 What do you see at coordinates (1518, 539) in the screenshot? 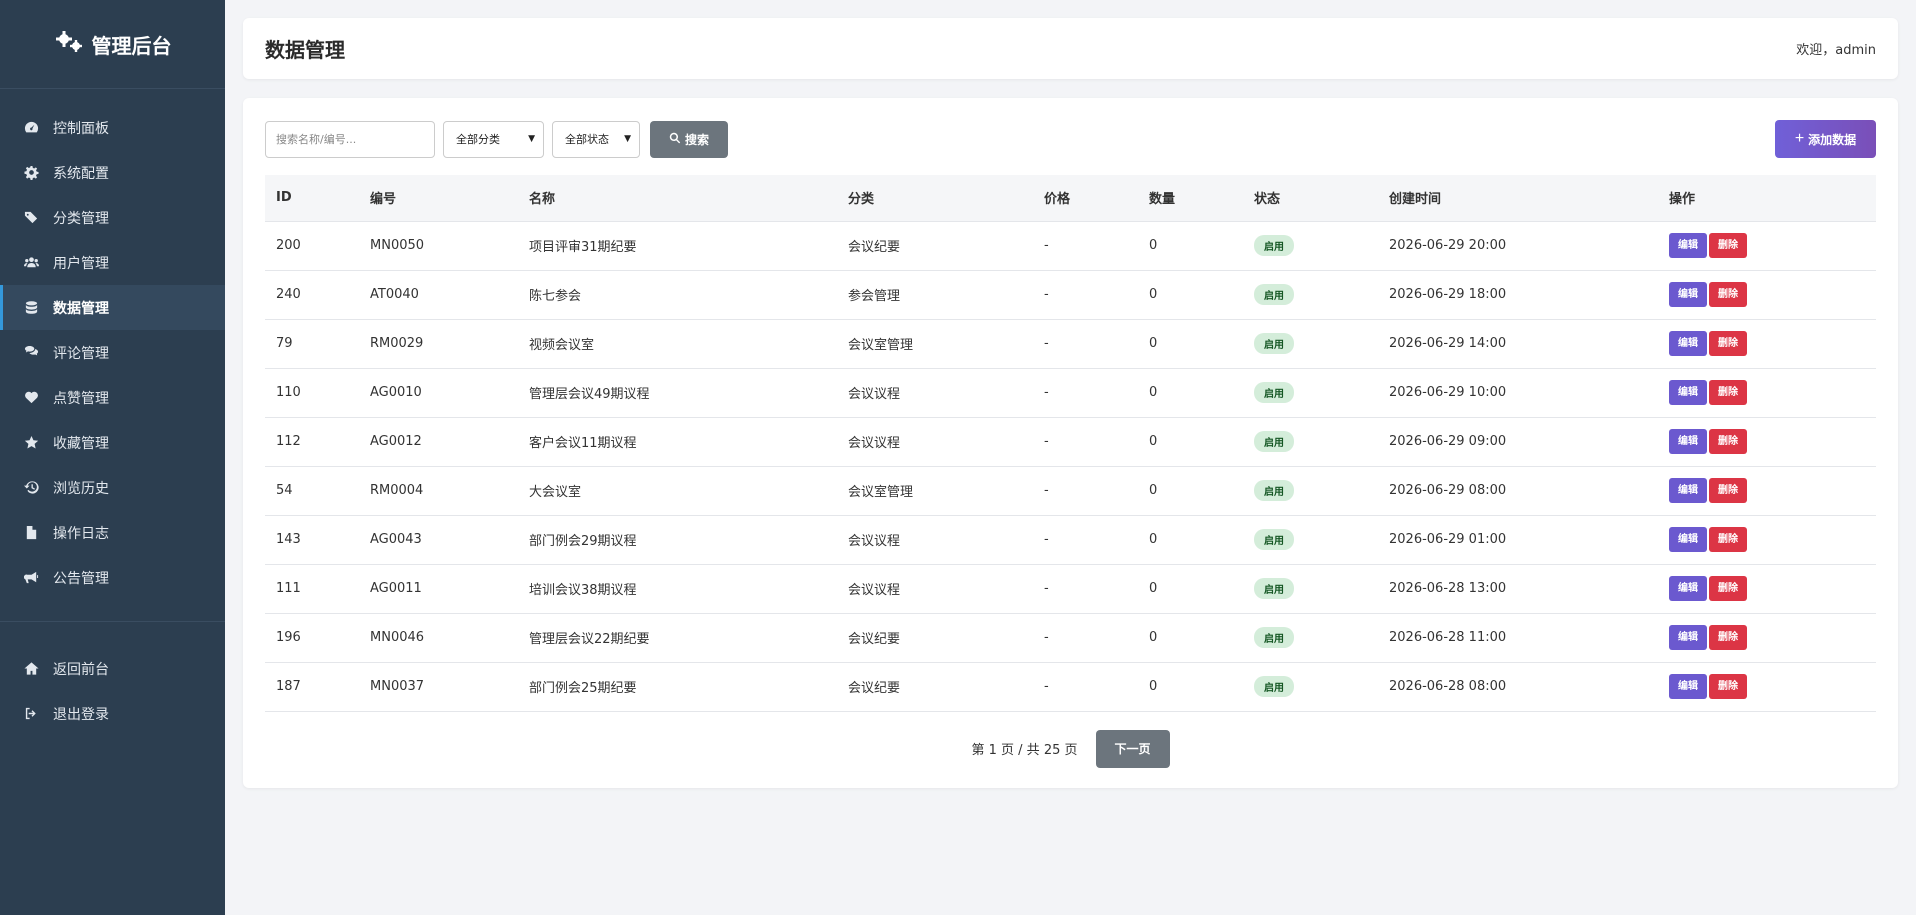
I see `cell-created: 2026-06-29 01:00` at bounding box center [1518, 539].